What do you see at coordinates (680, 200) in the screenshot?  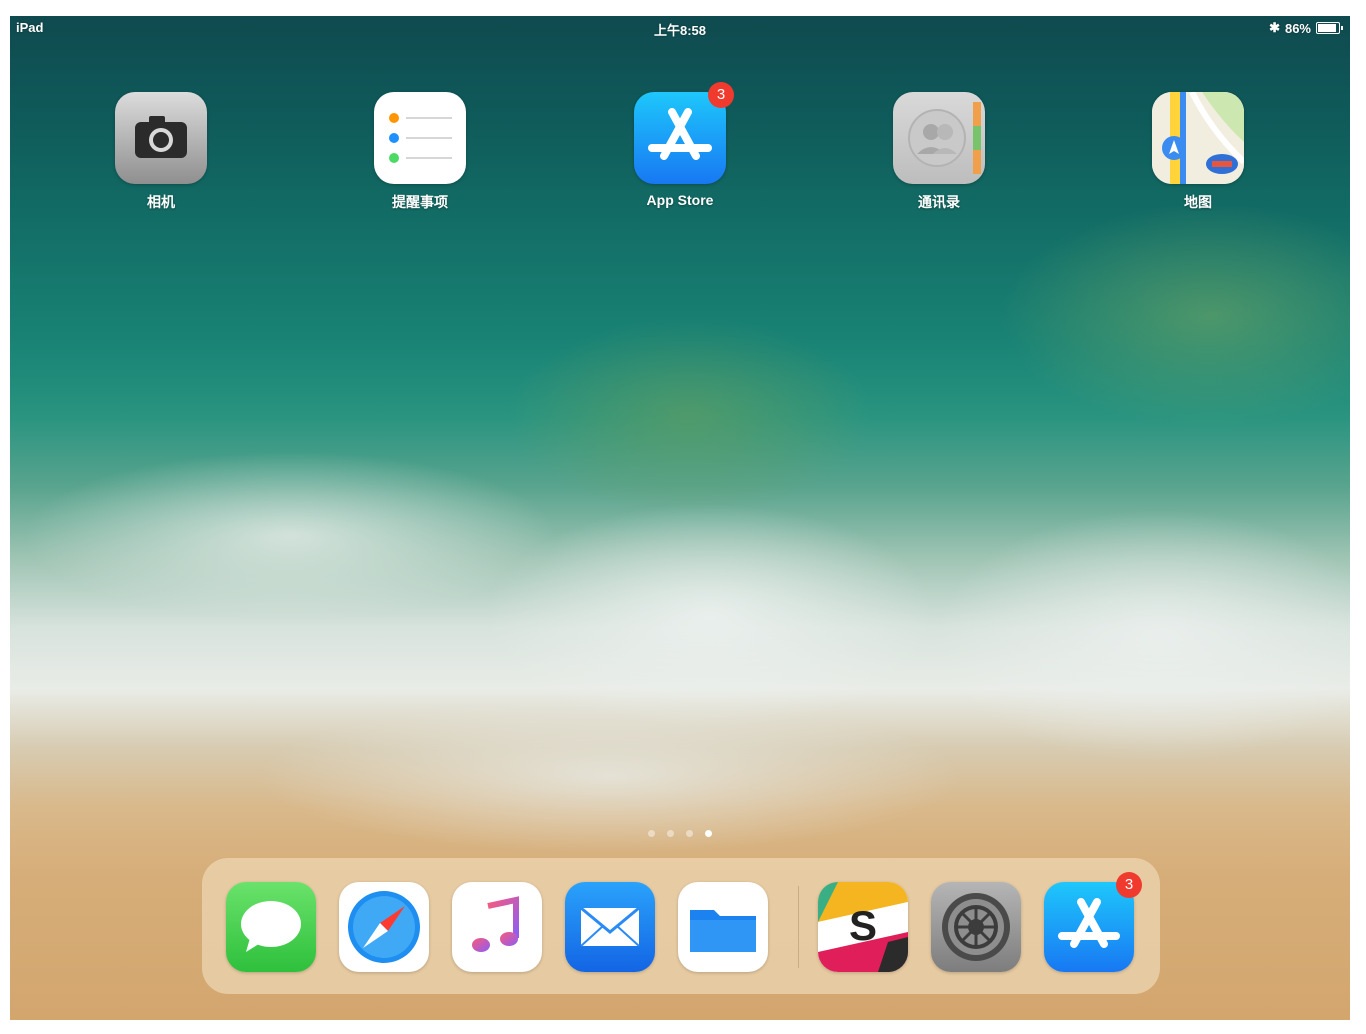 I see `app-label: App Store` at bounding box center [680, 200].